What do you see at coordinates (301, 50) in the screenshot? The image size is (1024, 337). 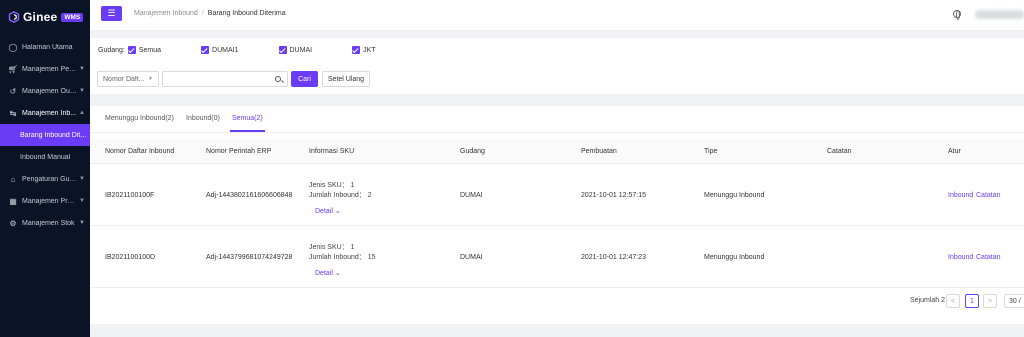 I see `warehouse-option-label: DUMAI` at bounding box center [301, 50].